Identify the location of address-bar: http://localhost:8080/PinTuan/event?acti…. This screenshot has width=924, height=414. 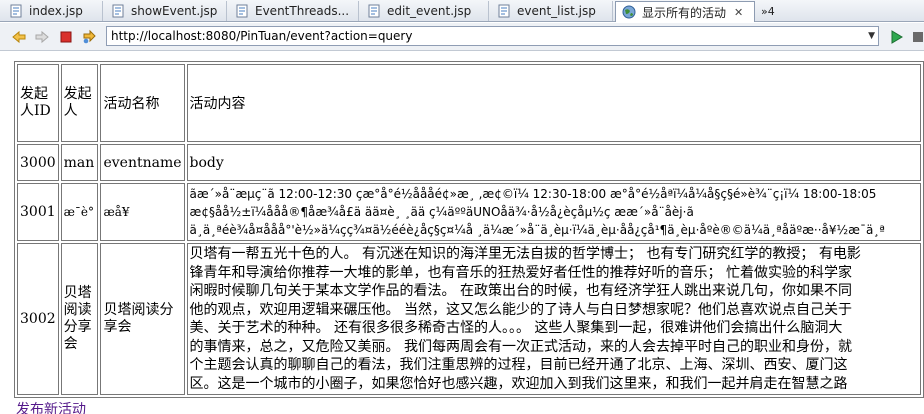
(492, 36).